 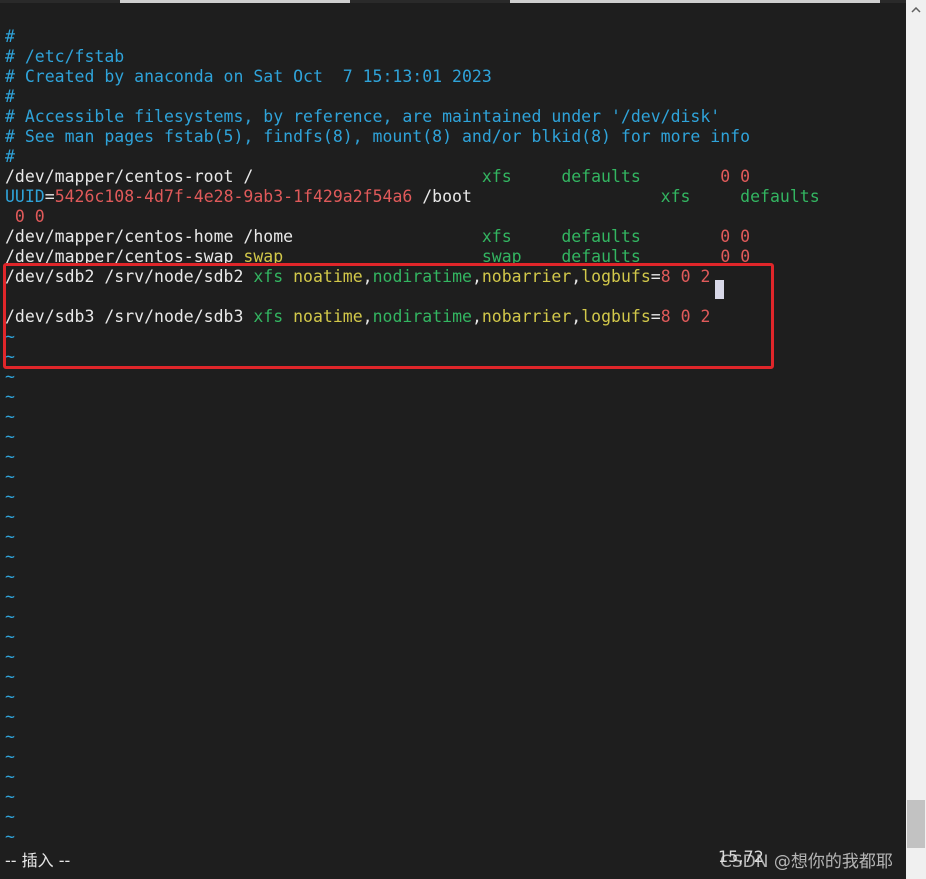 What do you see at coordinates (916, 439) in the screenshot?
I see `vertical-scrollbar` at bounding box center [916, 439].